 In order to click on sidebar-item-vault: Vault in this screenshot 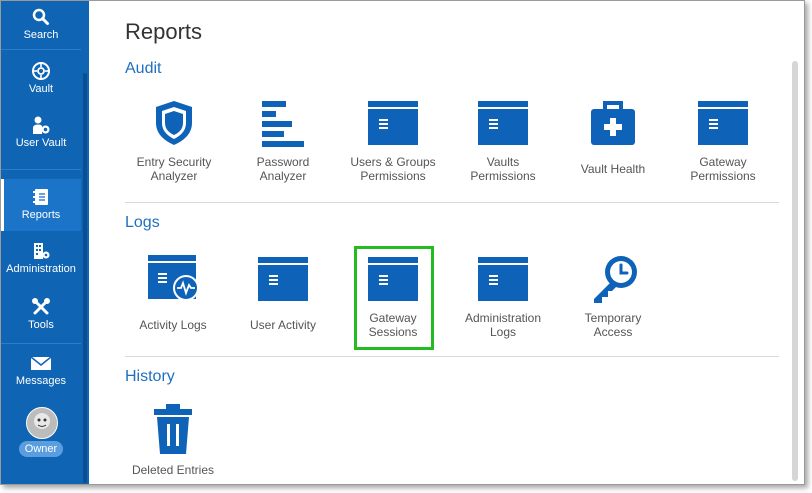, I will do `click(41, 81)`.